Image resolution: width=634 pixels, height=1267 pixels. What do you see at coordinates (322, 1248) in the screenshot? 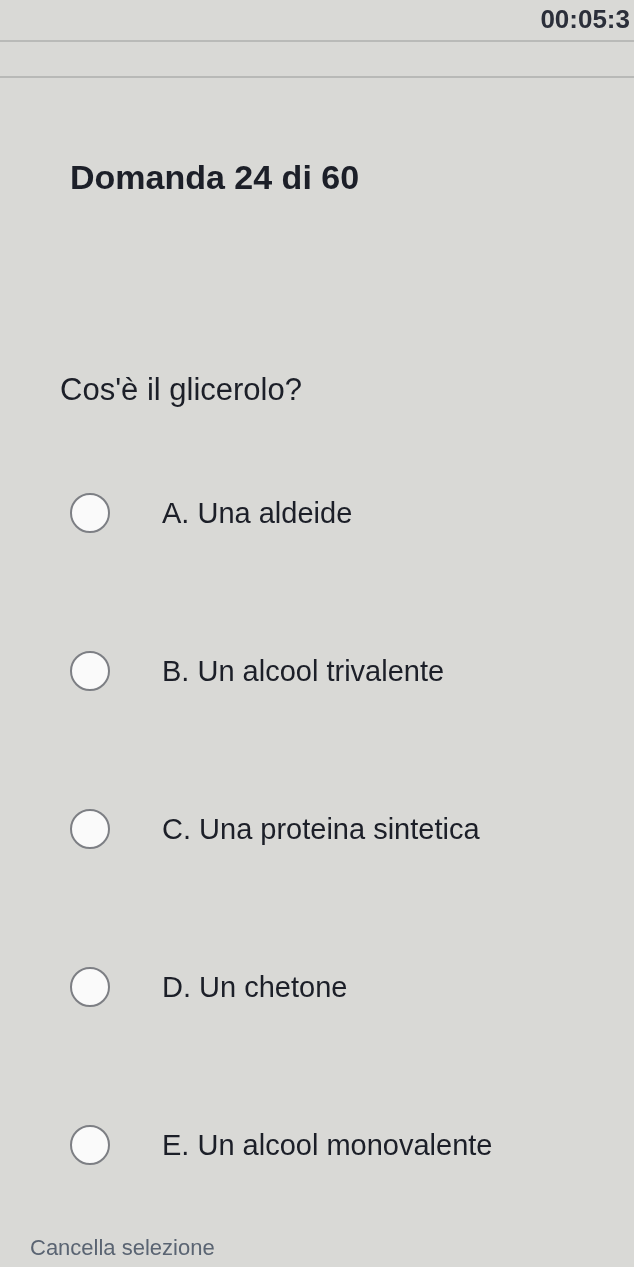
I see `clear-selection-link: Cancella selezione` at bounding box center [322, 1248].